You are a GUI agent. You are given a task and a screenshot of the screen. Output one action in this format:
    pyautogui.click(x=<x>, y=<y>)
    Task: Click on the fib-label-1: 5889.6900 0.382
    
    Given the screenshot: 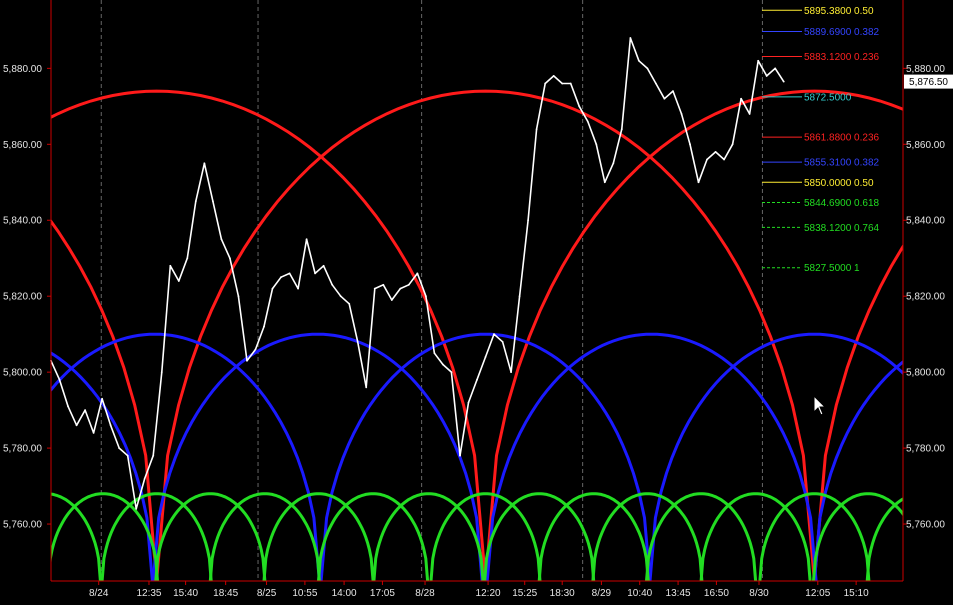 What is the action you would take?
    pyautogui.click(x=842, y=32)
    